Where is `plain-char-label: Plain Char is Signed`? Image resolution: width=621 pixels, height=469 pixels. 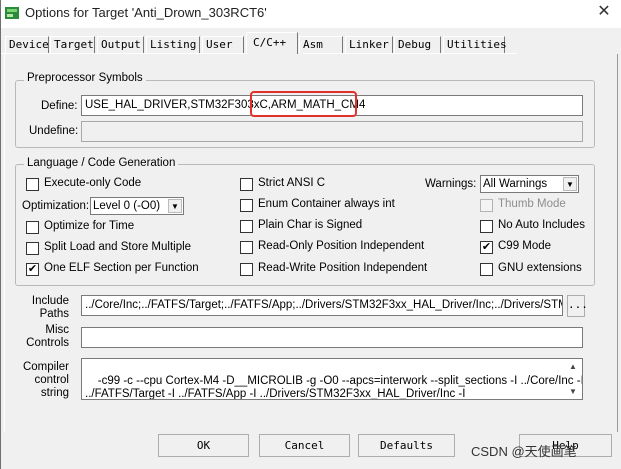
plain-char-label: Plain Char is Signed is located at coordinates (310, 225).